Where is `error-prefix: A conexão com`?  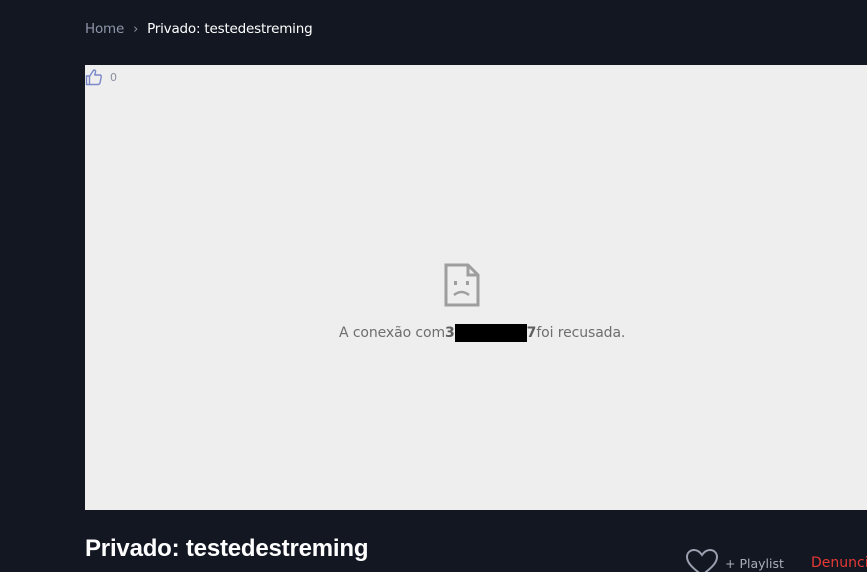 error-prefix: A conexão com is located at coordinates (392, 333).